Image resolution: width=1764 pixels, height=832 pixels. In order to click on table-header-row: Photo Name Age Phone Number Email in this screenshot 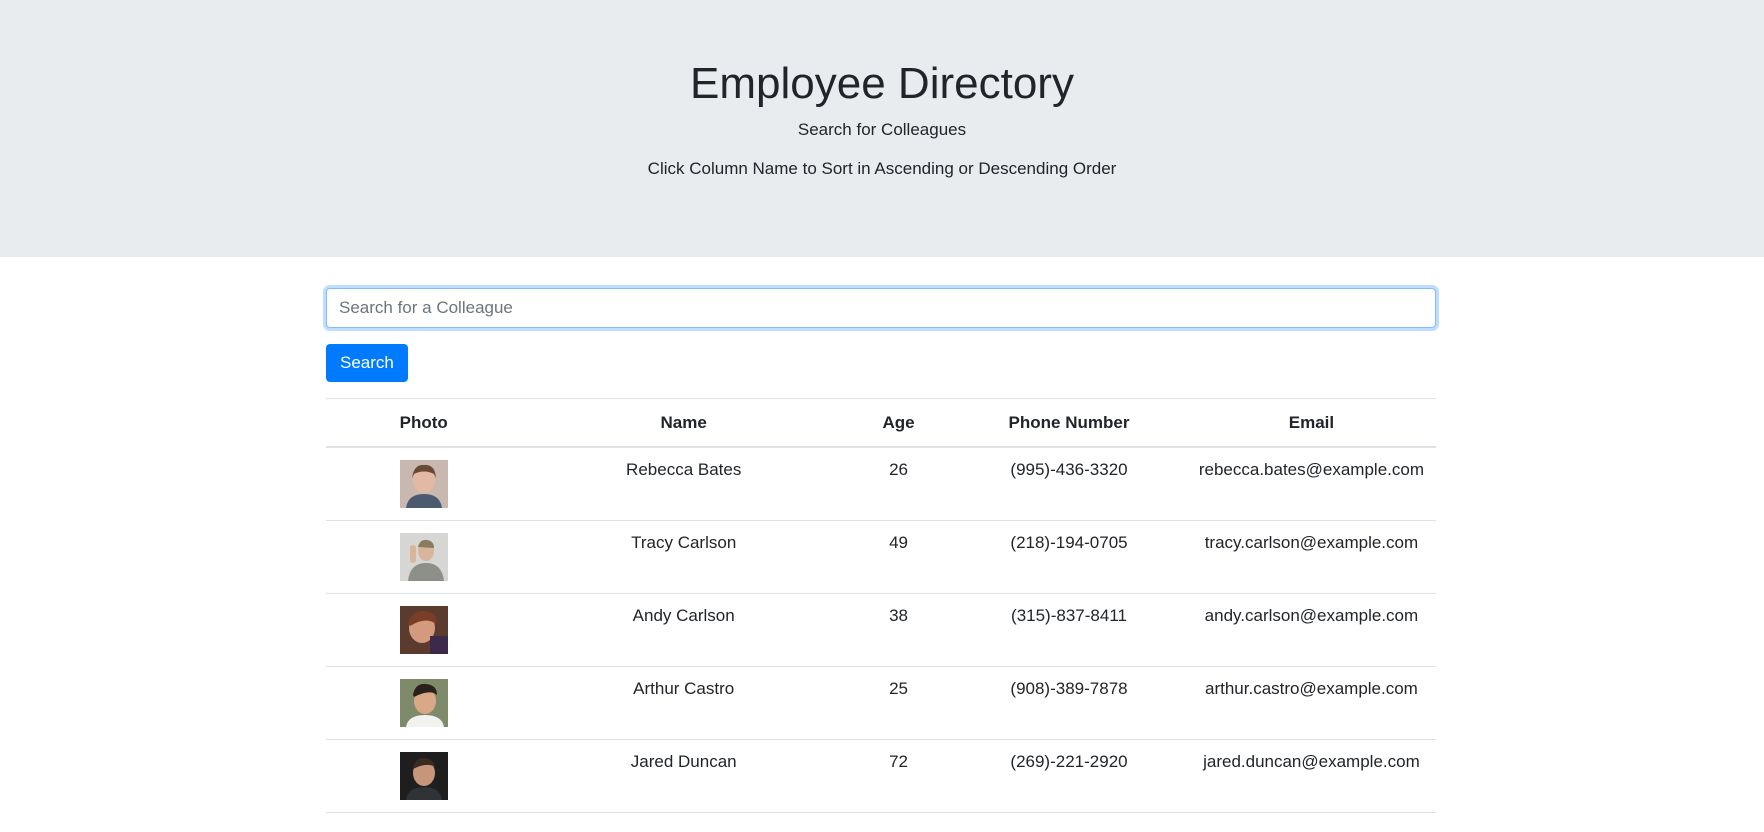, I will do `click(881, 423)`.